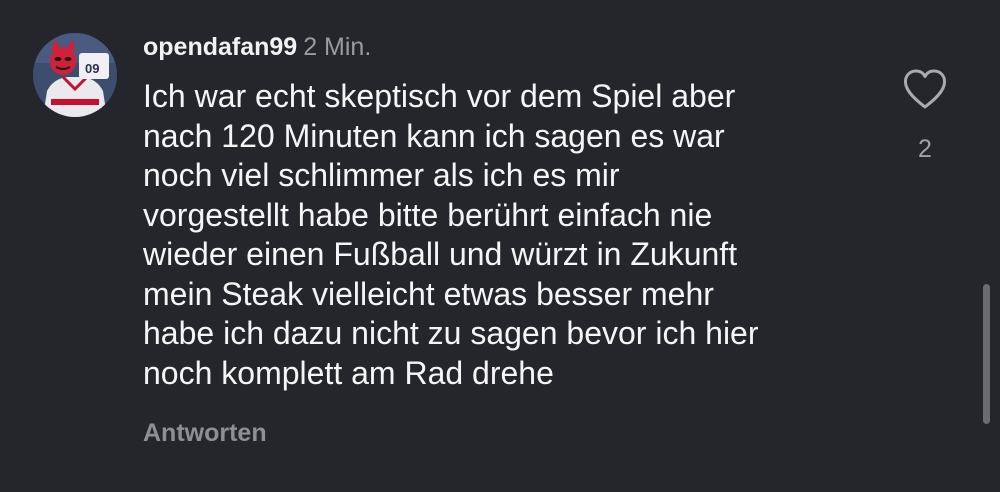 The width and height of the screenshot is (1000, 492). Describe the element at coordinates (925, 149) in the screenshot. I see `like-count: 2` at that location.